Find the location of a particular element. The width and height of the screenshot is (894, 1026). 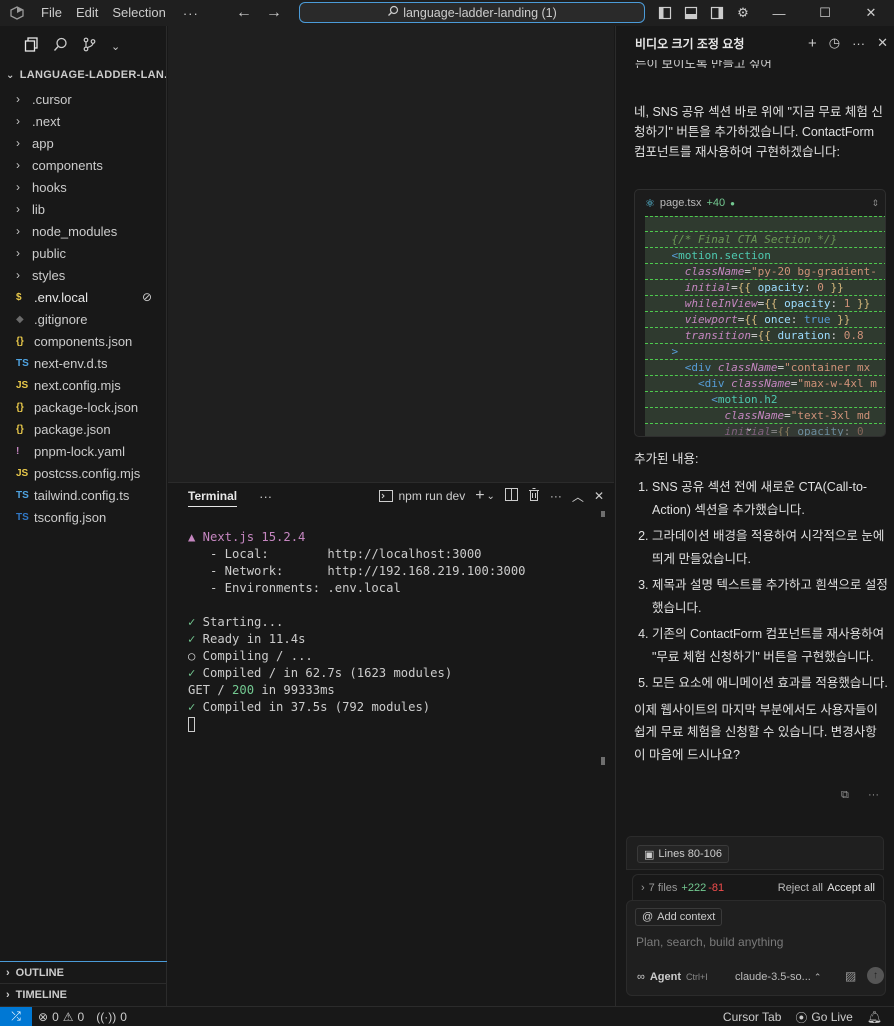

at-icon: @ is located at coordinates (648, 917).